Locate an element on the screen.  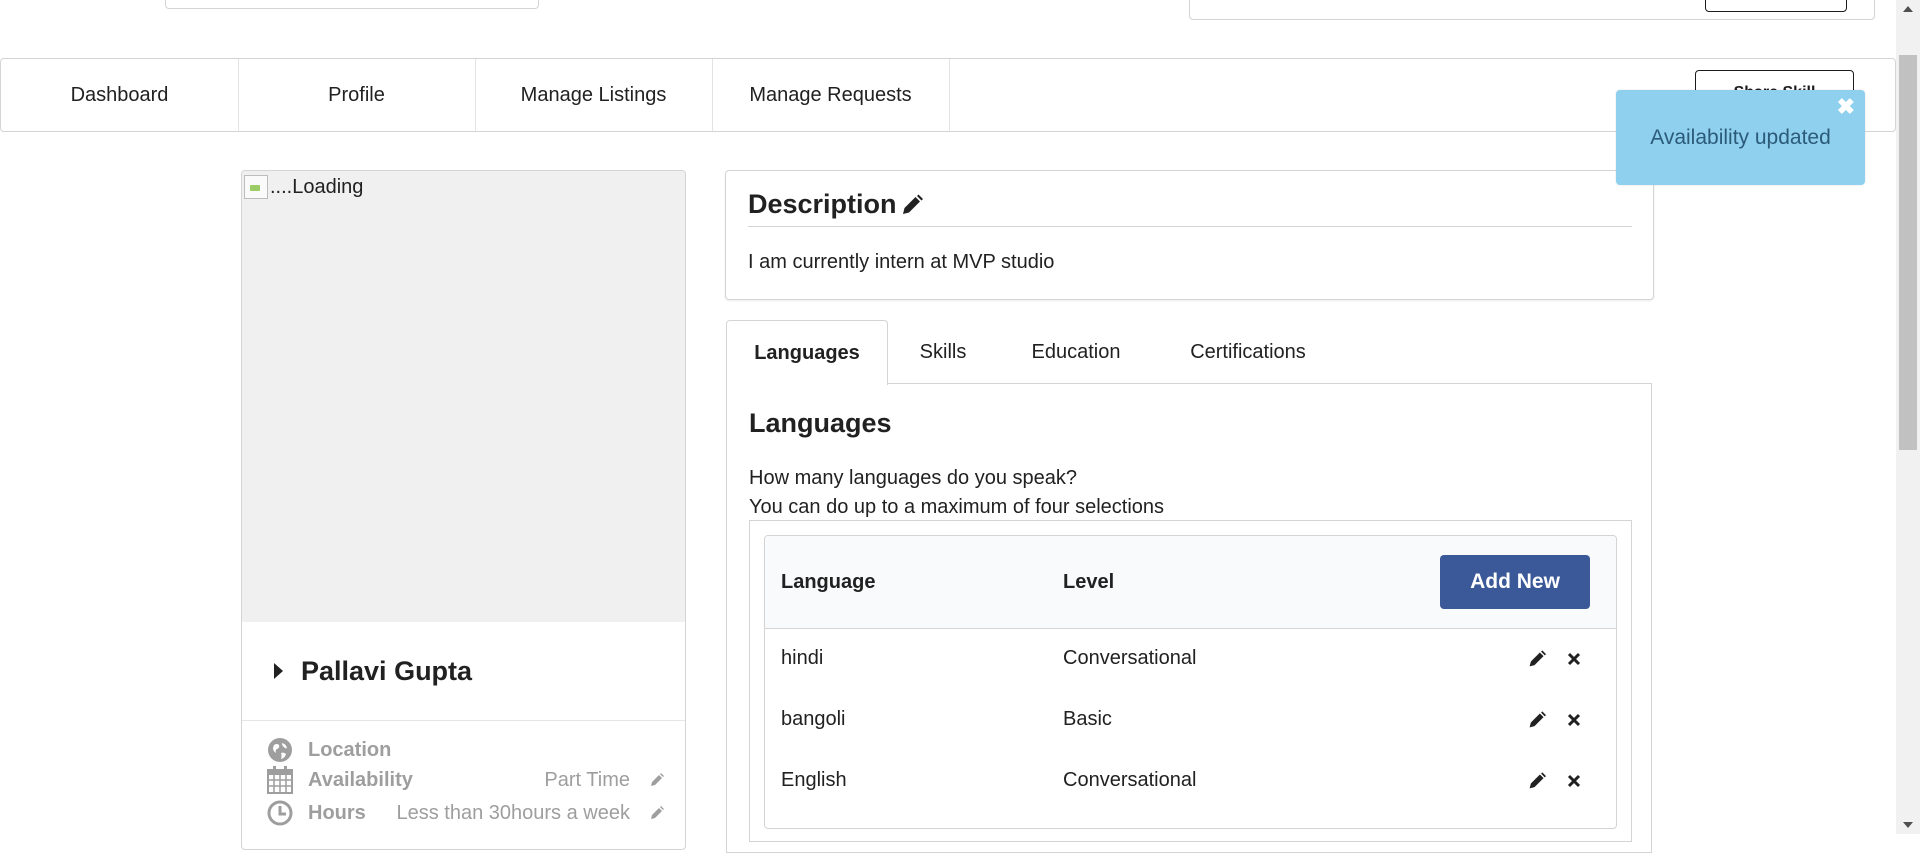
toast-notification: Availability updated ✖ is located at coordinates (1740, 137).